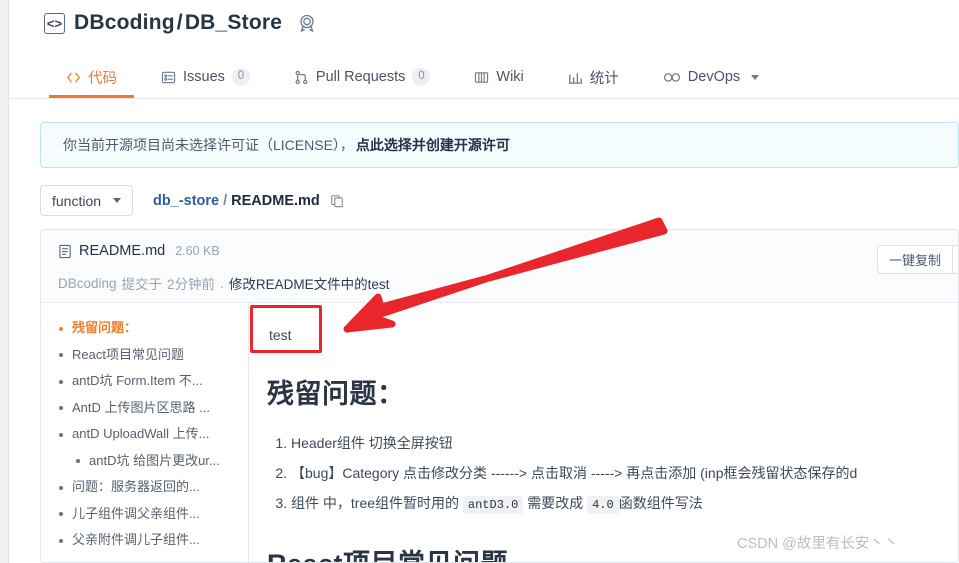 The image size is (959, 563). I want to click on breadcrumb: db_-store / README.md, so click(248, 201).